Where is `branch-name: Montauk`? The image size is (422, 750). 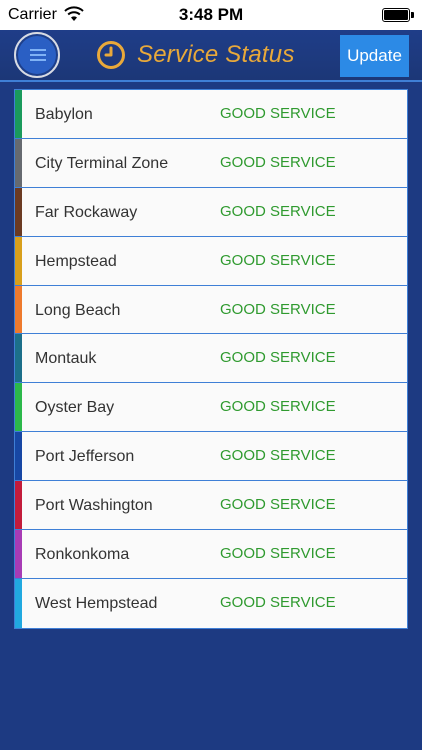
branch-name: Montauk is located at coordinates (66, 359).